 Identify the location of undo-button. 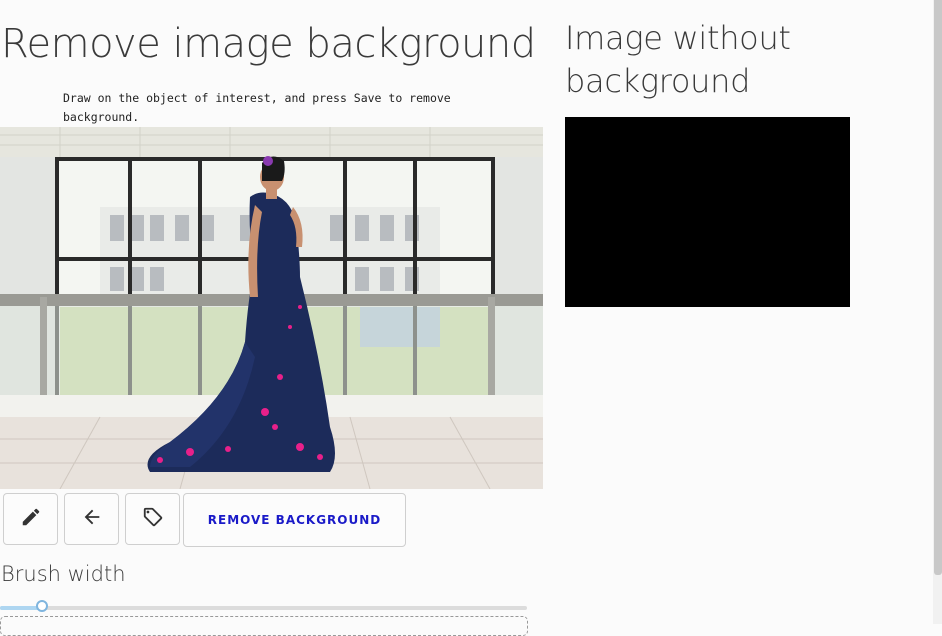
(91, 519).